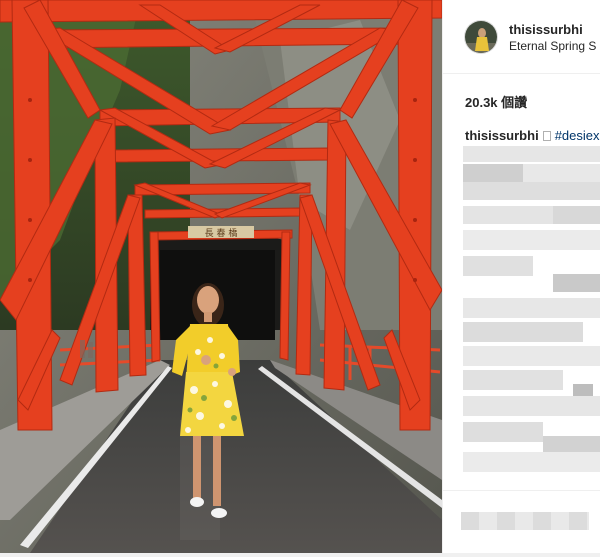 The height and width of the screenshot is (557, 600). What do you see at coordinates (546, 29) in the screenshot?
I see `post-username: thisissurbhi` at bounding box center [546, 29].